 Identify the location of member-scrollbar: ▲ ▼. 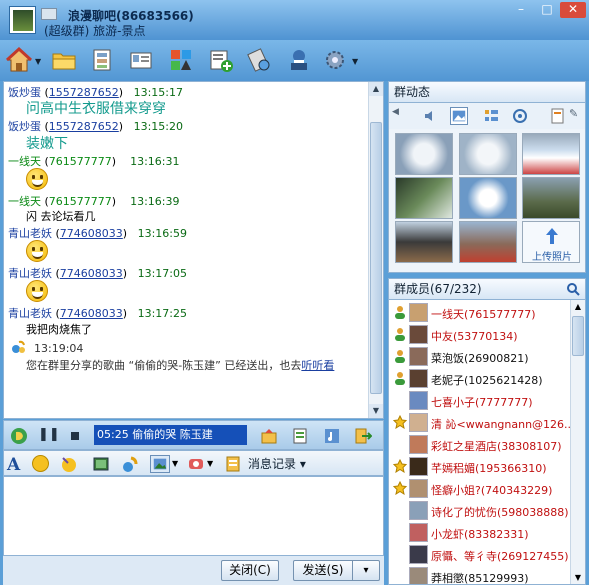
(577, 442).